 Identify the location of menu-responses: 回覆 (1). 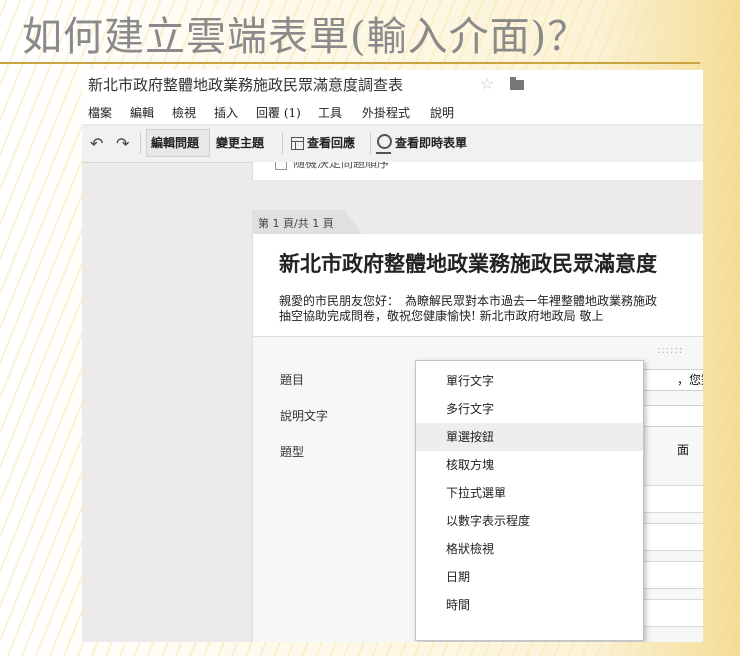
(278, 112).